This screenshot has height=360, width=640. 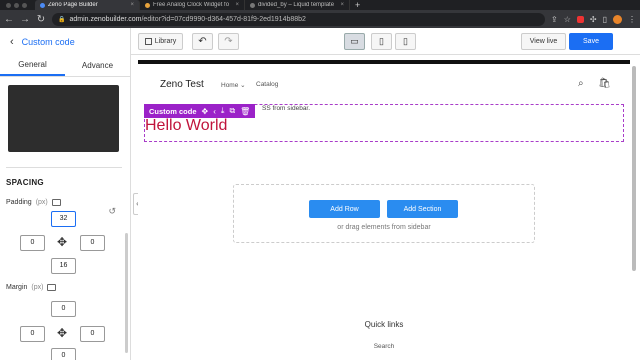 I want to click on panel-header: ‹ Custom code, so click(x=65, y=41).